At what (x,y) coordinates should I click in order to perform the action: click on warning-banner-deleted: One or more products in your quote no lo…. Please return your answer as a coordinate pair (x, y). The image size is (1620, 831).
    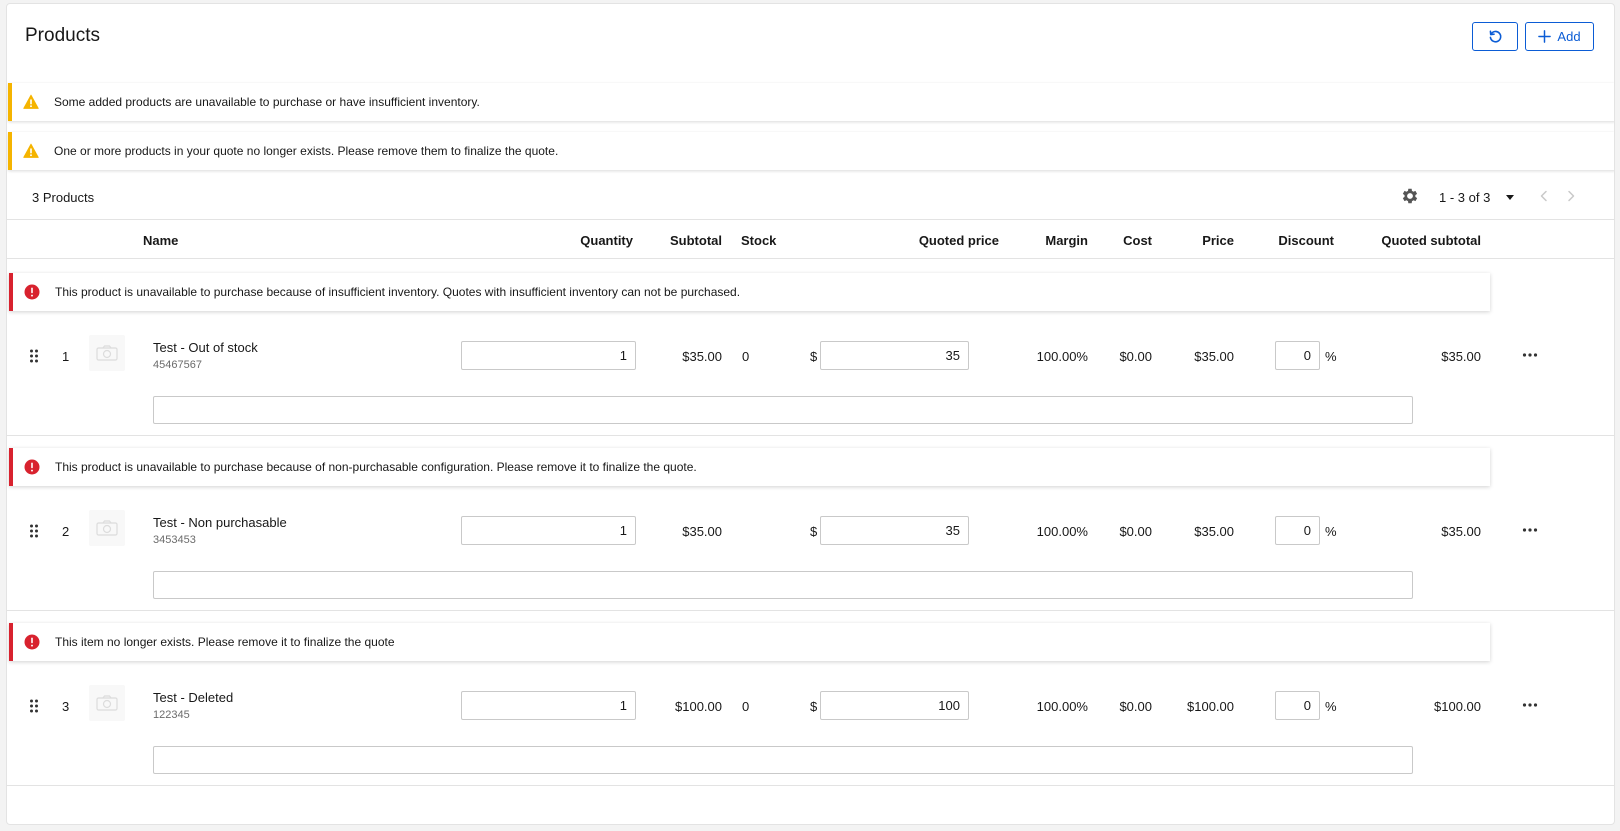
    Looking at the image, I should click on (811, 151).